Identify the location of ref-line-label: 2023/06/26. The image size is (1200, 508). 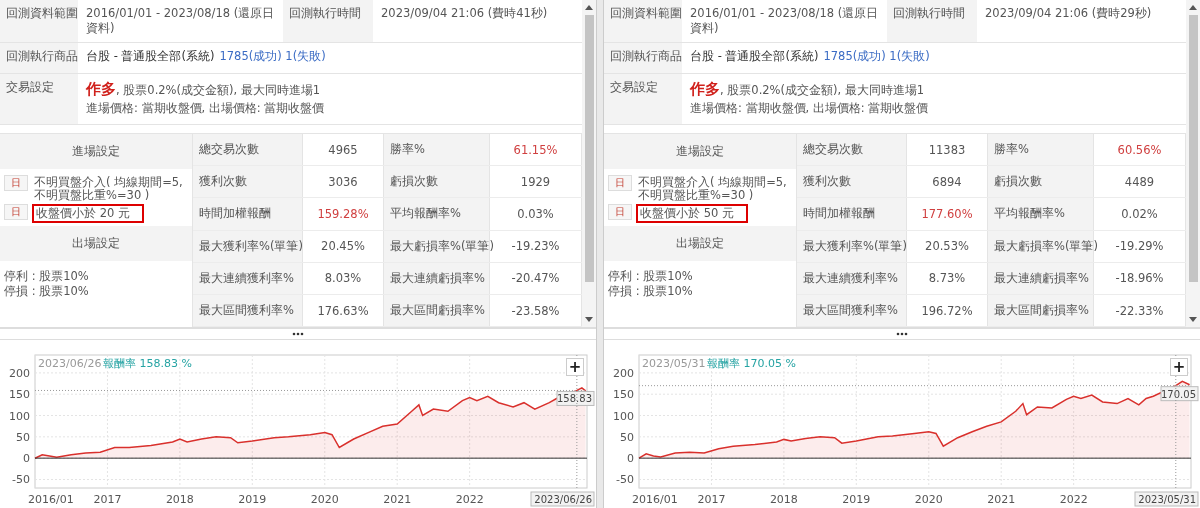
(563, 499).